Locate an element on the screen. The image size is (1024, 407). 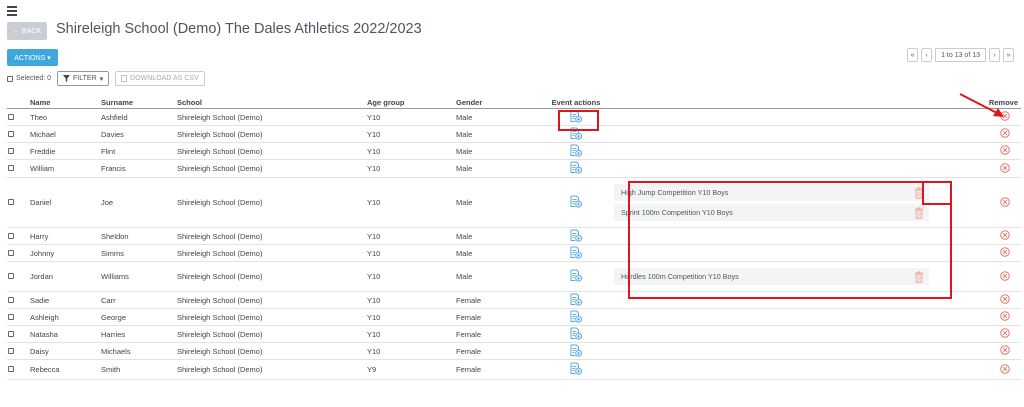
event-entry: High Jump Competition Y10 Boys is located at coordinates (771, 192).